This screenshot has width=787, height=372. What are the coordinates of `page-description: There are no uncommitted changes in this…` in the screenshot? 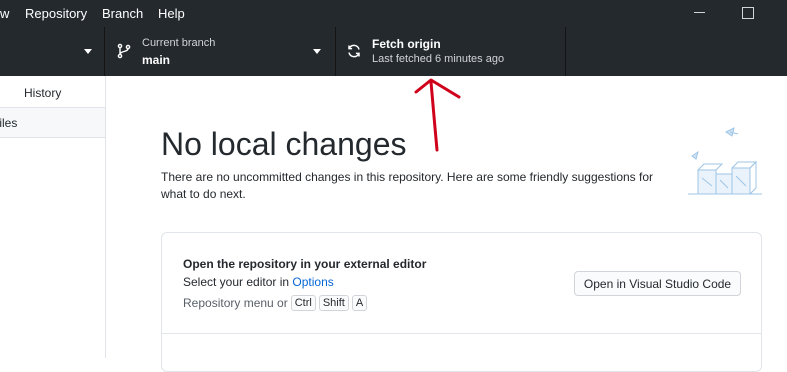 It's located at (407, 185).